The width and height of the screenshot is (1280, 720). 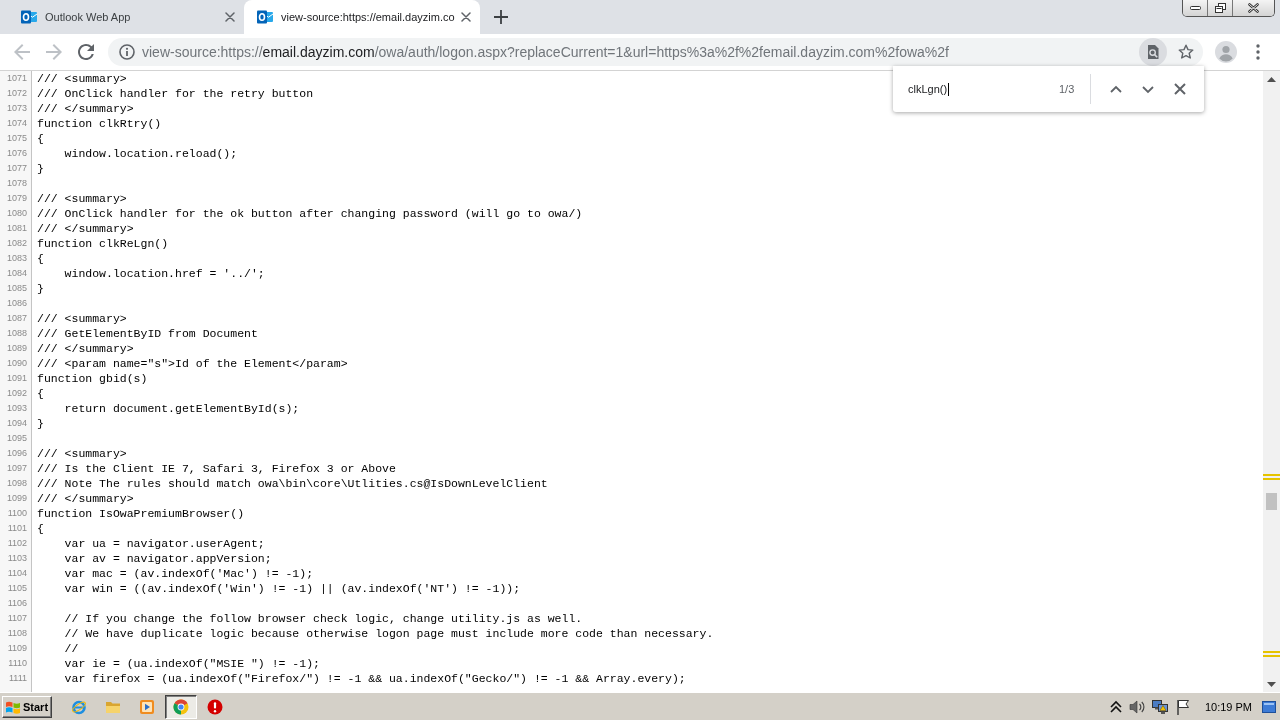 I want to click on line-number: 1103, so click(x=17, y=558).